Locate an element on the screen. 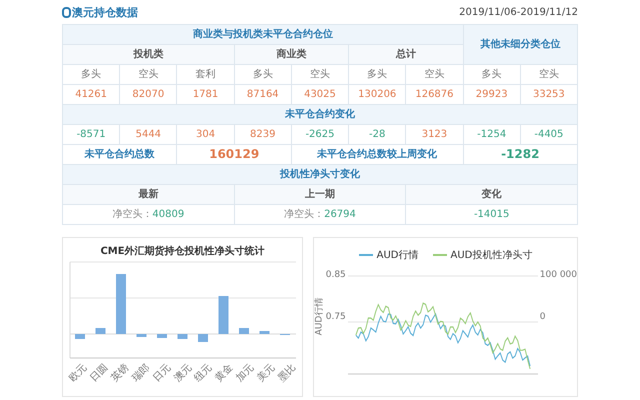  section-title: 澳元持仓数据 is located at coordinates (100, 12).